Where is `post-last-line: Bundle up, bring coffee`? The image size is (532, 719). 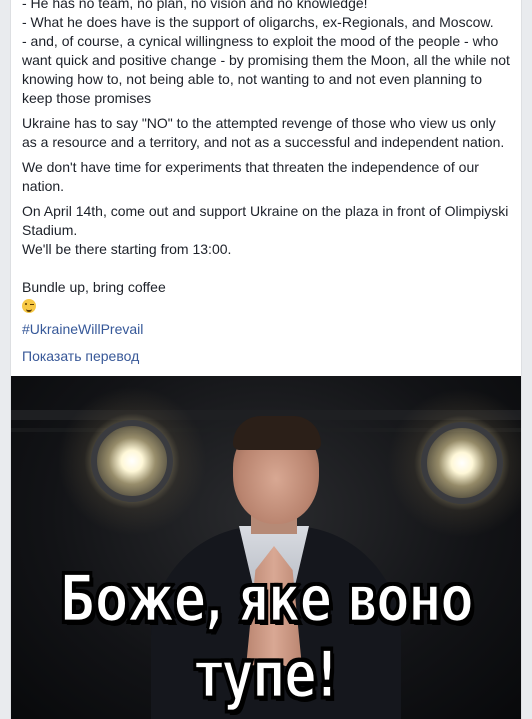
post-last-line: Bundle up, bring coffee is located at coordinates (94, 287).